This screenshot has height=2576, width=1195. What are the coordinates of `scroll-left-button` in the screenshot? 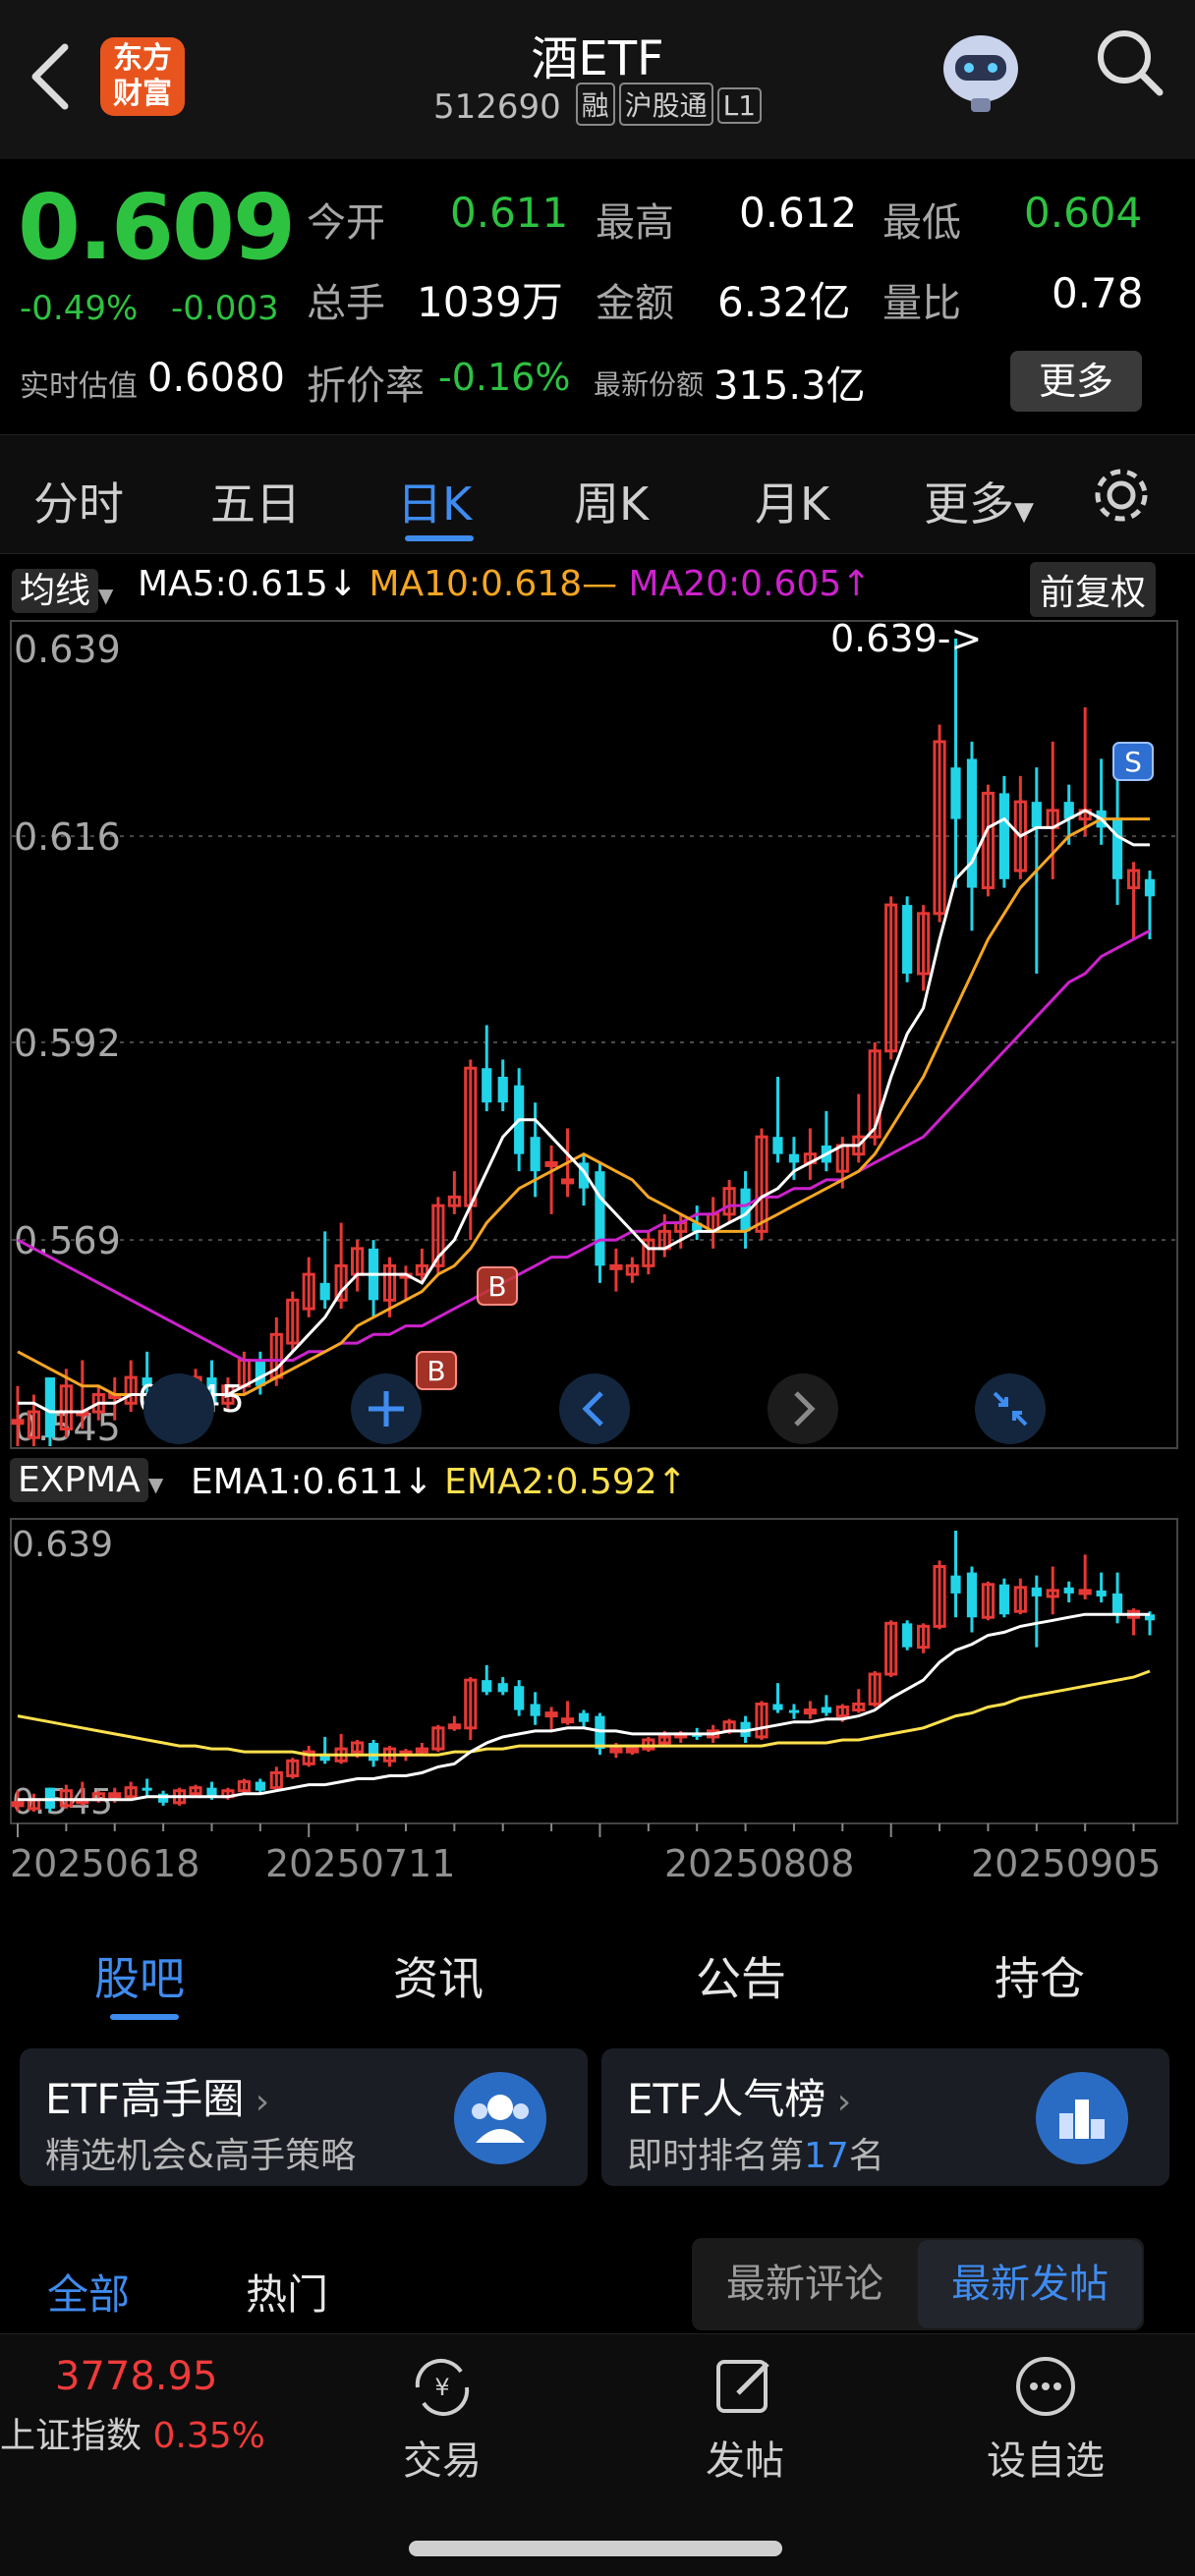 It's located at (594, 1408).